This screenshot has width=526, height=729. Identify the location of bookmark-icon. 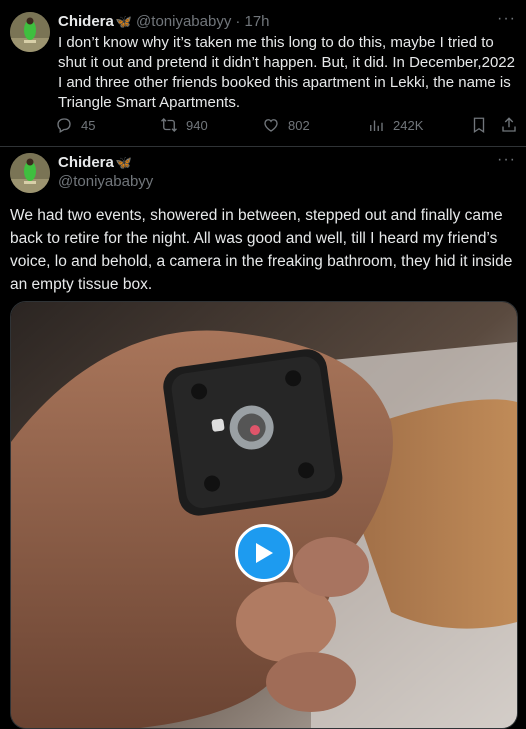
(479, 125).